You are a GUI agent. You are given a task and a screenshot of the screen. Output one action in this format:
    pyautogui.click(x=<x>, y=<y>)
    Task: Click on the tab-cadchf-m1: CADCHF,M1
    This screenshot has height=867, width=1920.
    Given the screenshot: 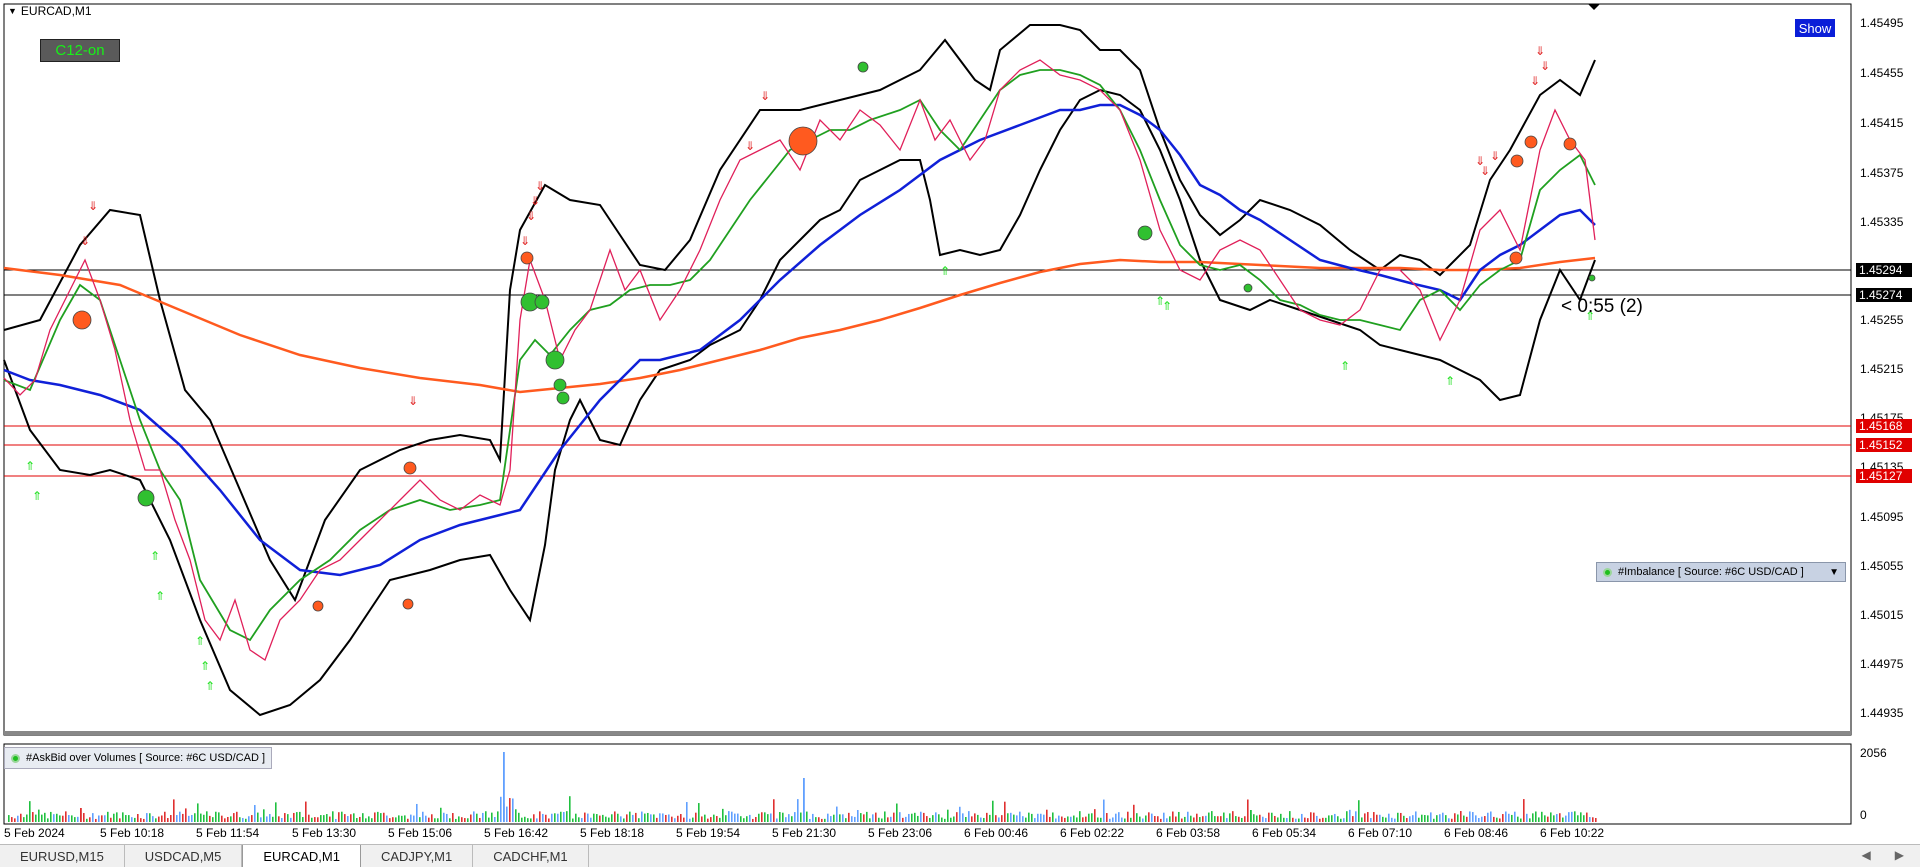 What is the action you would take?
    pyautogui.click(x=531, y=856)
    